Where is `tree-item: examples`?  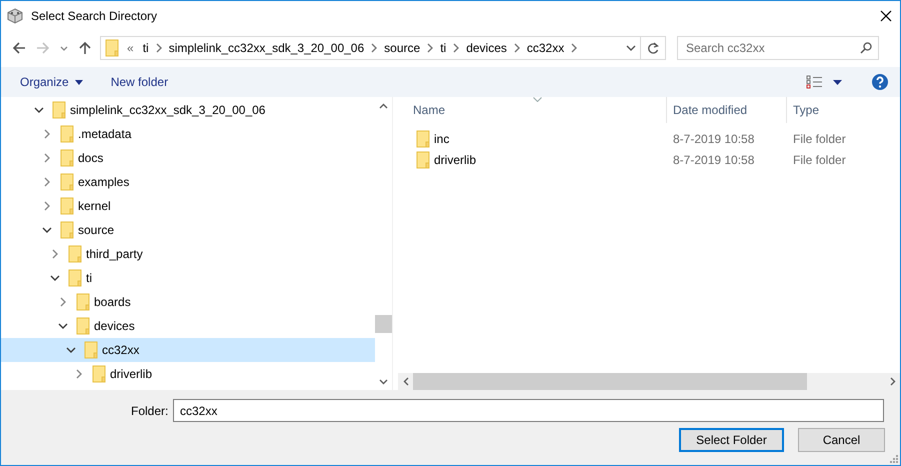 tree-item: examples is located at coordinates (188, 182).